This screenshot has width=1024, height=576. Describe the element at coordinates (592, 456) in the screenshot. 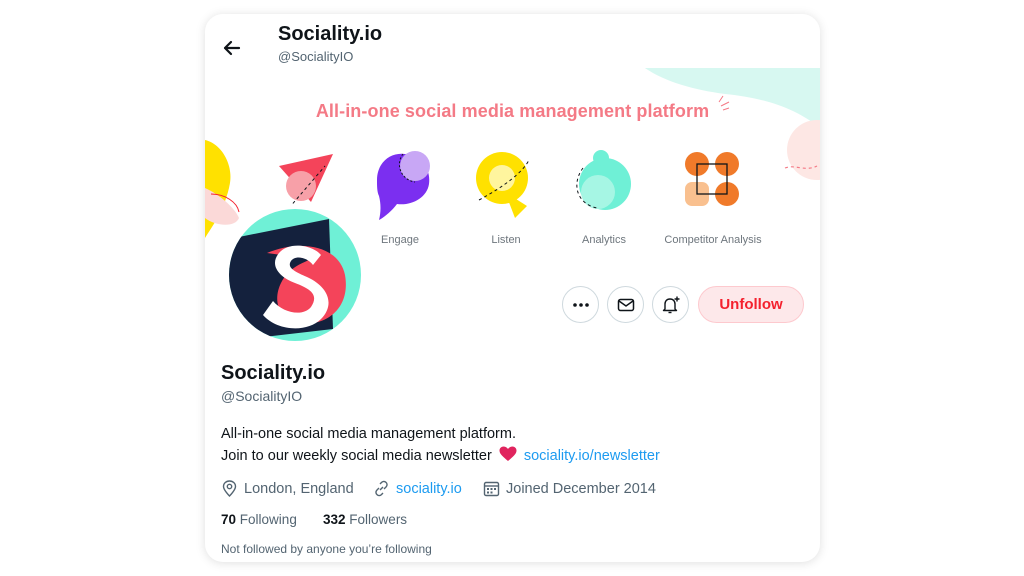

I see `newsletter-link: sociality.io/newsletter` at that location.